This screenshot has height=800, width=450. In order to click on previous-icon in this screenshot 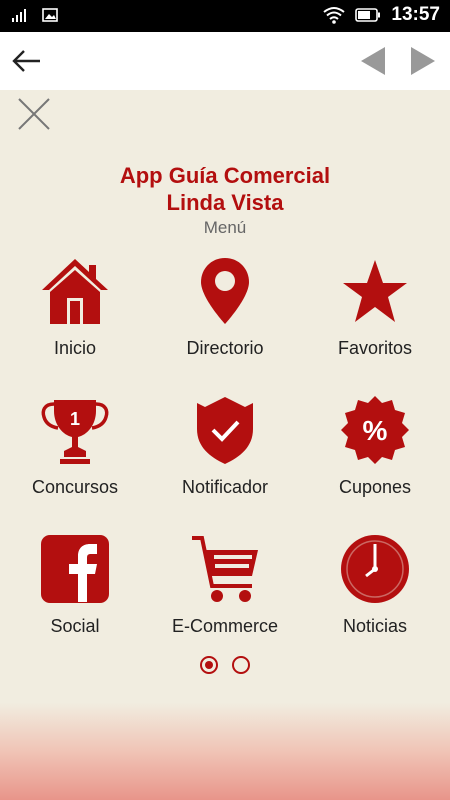, I will do `click(373, 61)`.